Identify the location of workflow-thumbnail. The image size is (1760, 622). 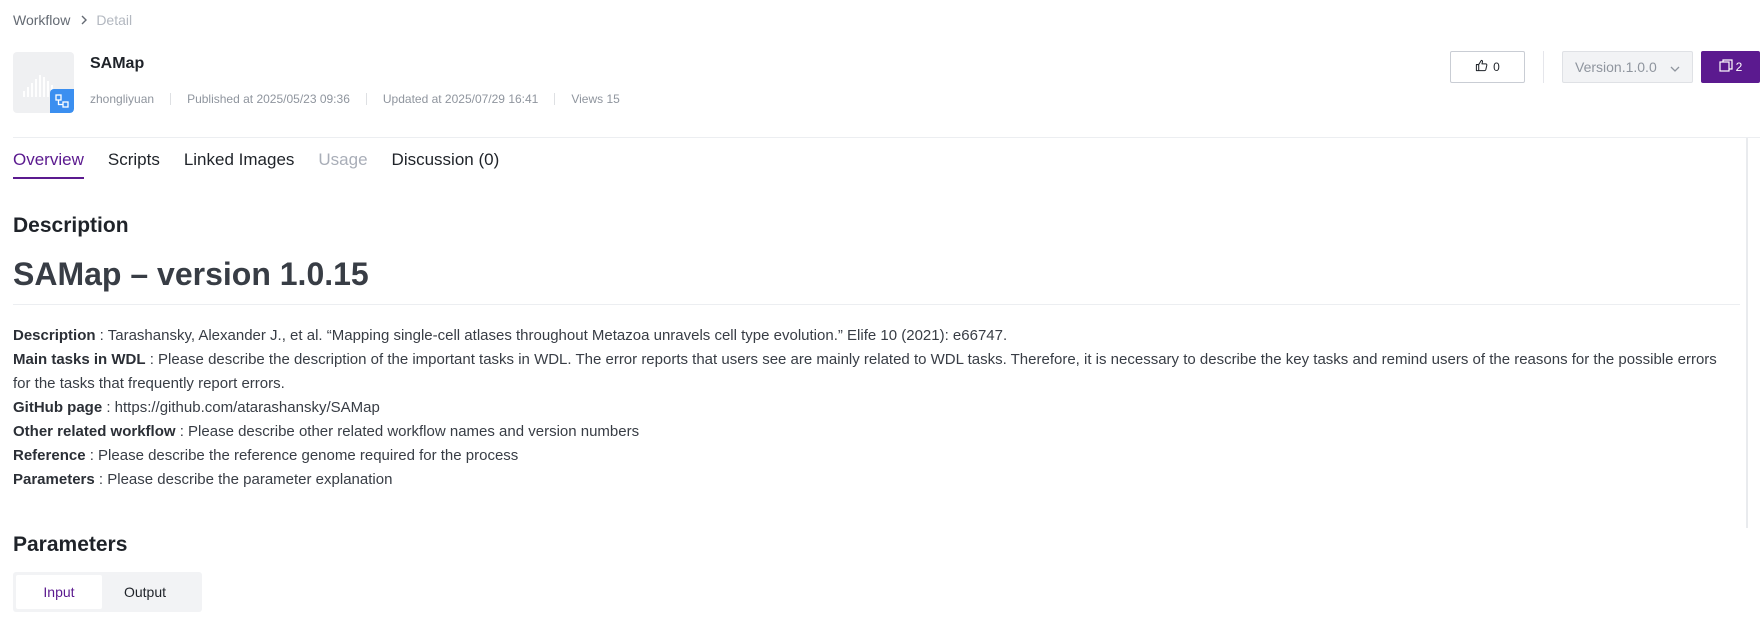
(43, 82).